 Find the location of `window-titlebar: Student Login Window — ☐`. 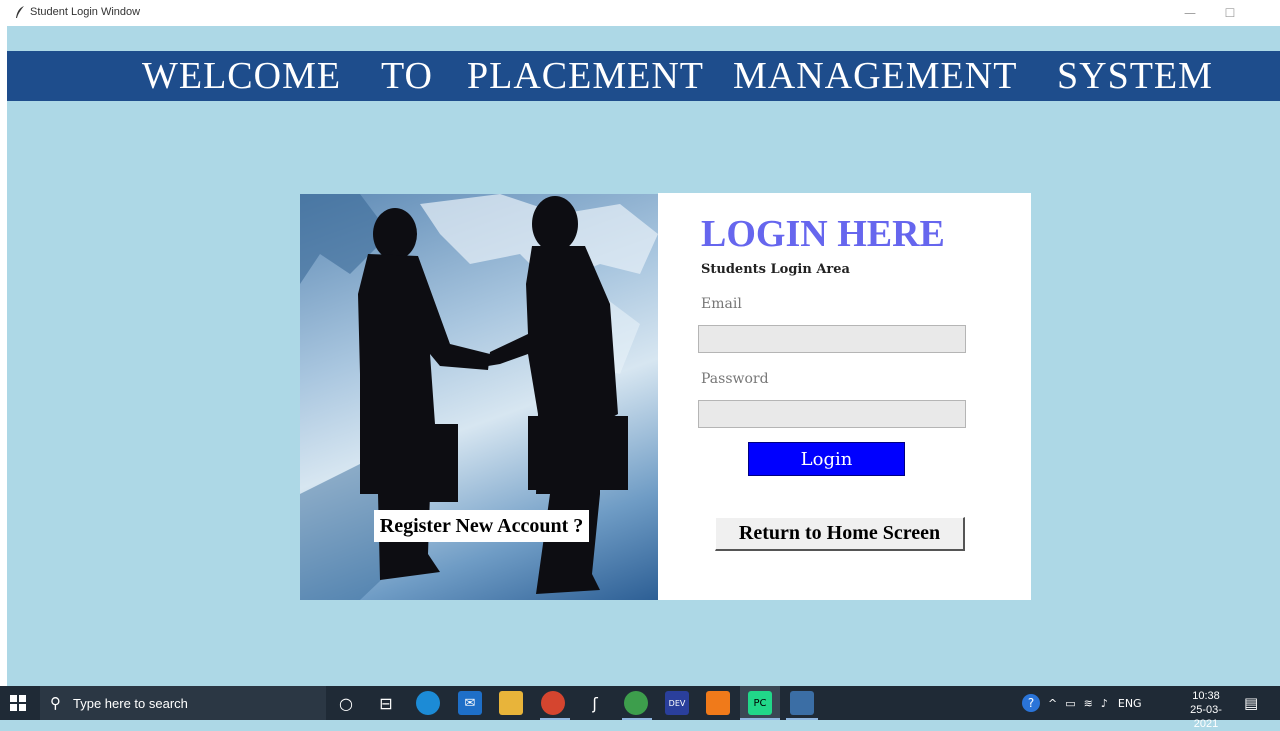

window-titlebar: Student Login Window — ☐ is located at coordinates (640, 13).